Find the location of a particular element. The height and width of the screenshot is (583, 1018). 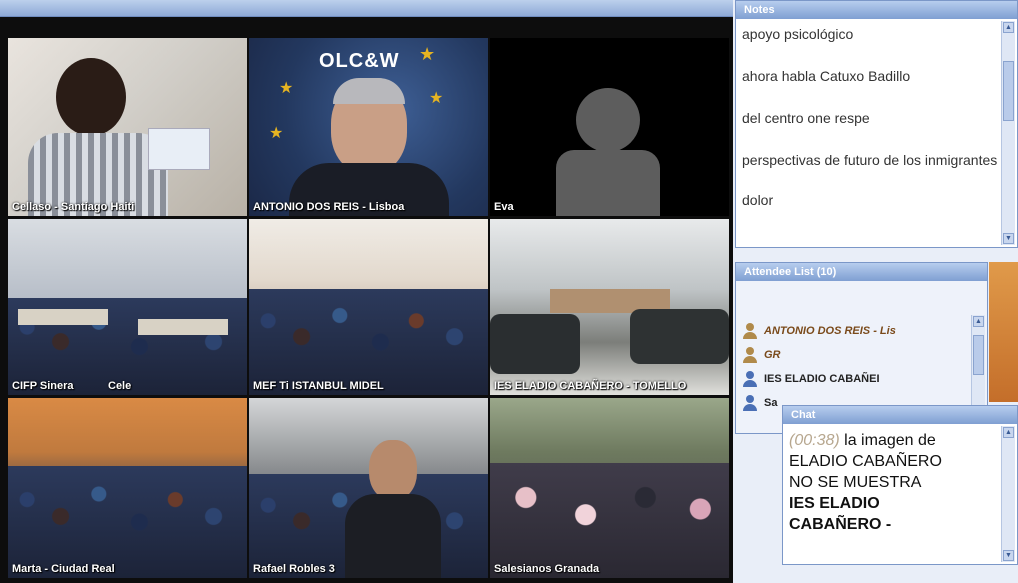

banner-text: OLC&W is located at coordinates (359, 61).